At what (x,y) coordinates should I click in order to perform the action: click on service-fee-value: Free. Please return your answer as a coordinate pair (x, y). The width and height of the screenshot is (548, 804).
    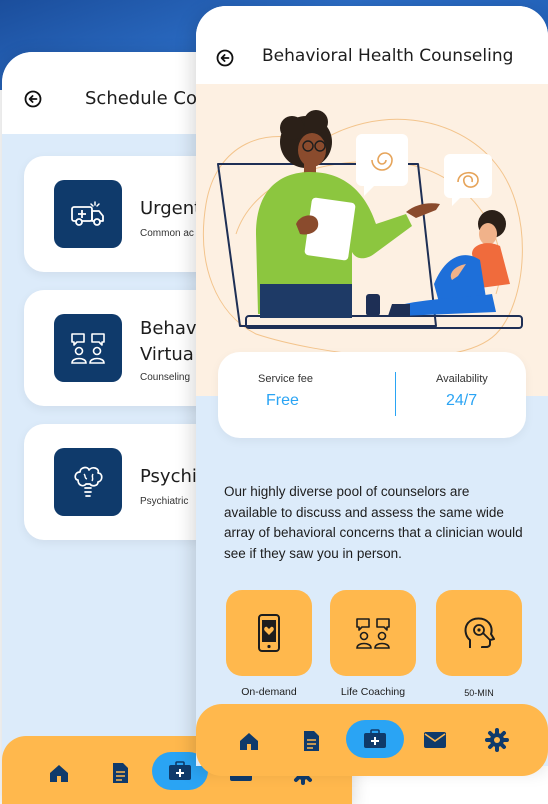
    Looking at the image, I should click on (282, 400).